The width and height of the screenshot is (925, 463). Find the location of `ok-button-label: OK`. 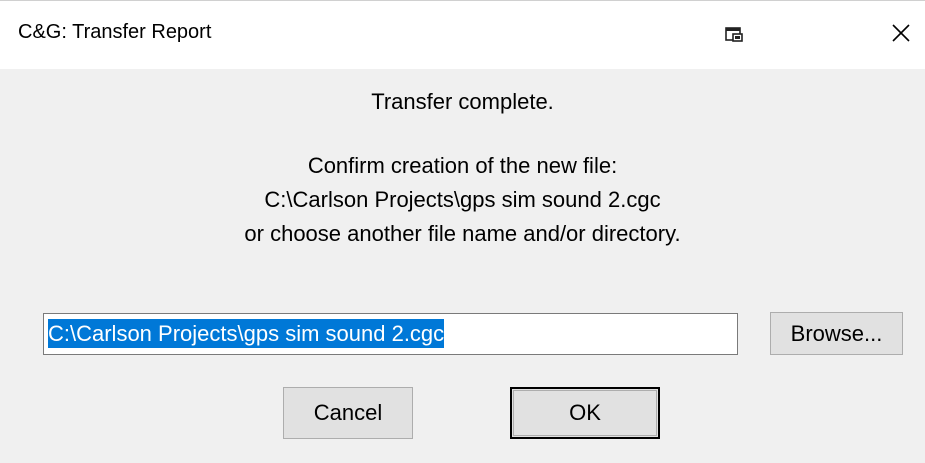

ok-button-label: OK is located at coordinates (585, 412).